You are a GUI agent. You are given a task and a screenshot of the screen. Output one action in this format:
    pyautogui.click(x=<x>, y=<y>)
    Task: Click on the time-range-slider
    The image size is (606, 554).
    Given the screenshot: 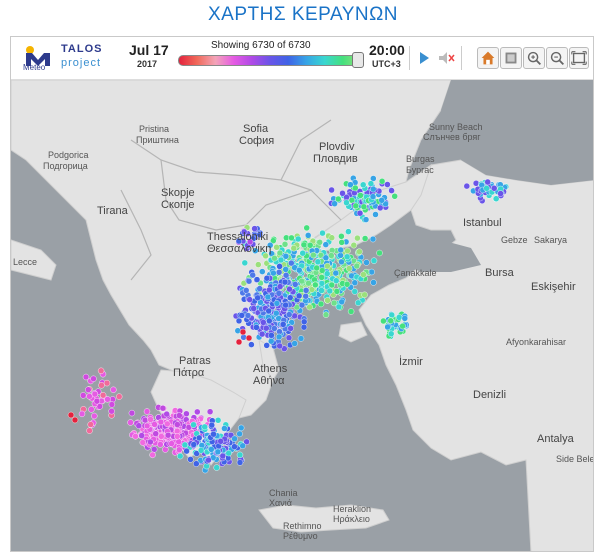 What is the action you would take?
    pyautogui.click(x=270, y=60)
    